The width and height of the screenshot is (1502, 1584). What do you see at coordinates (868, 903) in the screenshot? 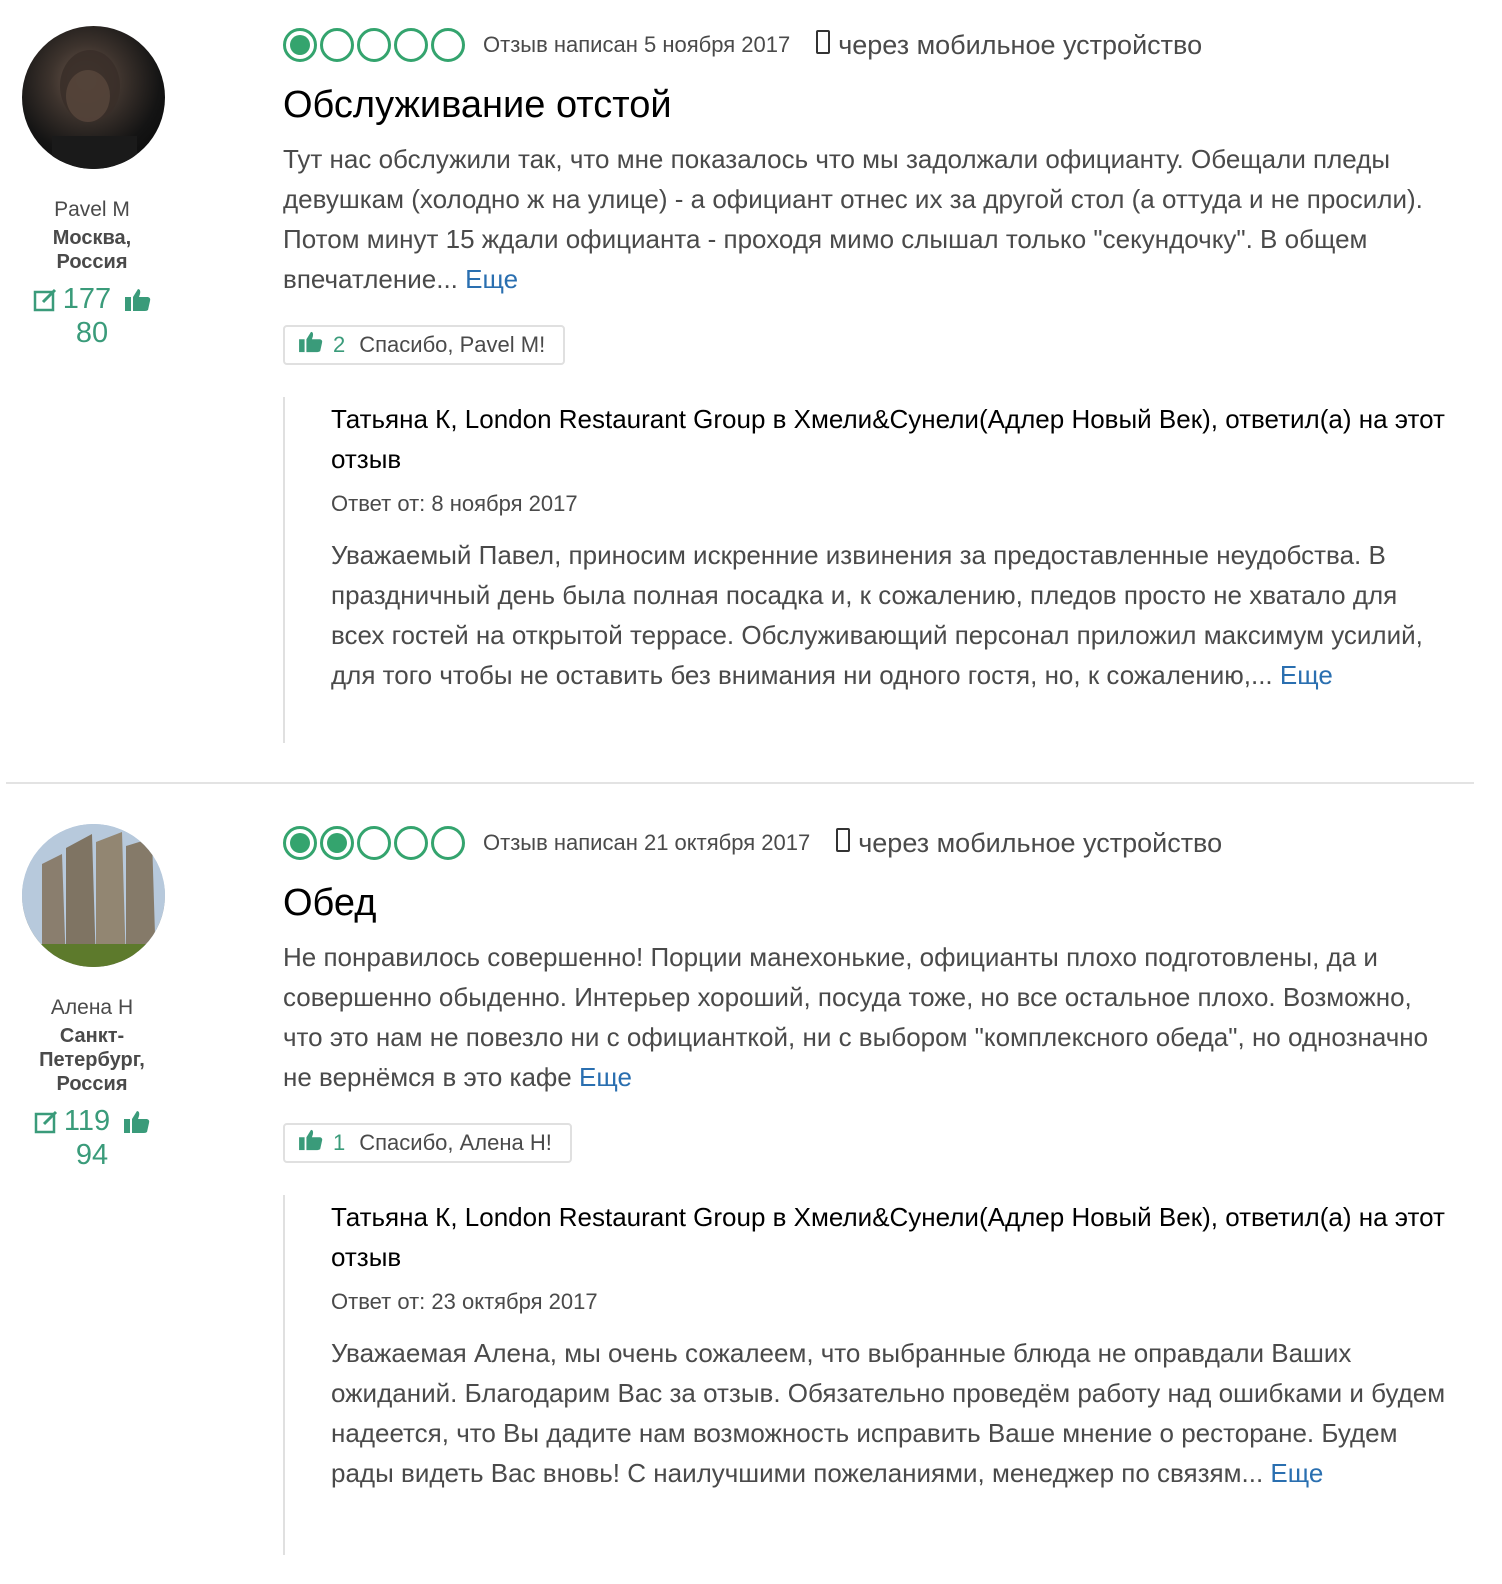
I see `review-title: Обед` at bounding box center [868, 903].